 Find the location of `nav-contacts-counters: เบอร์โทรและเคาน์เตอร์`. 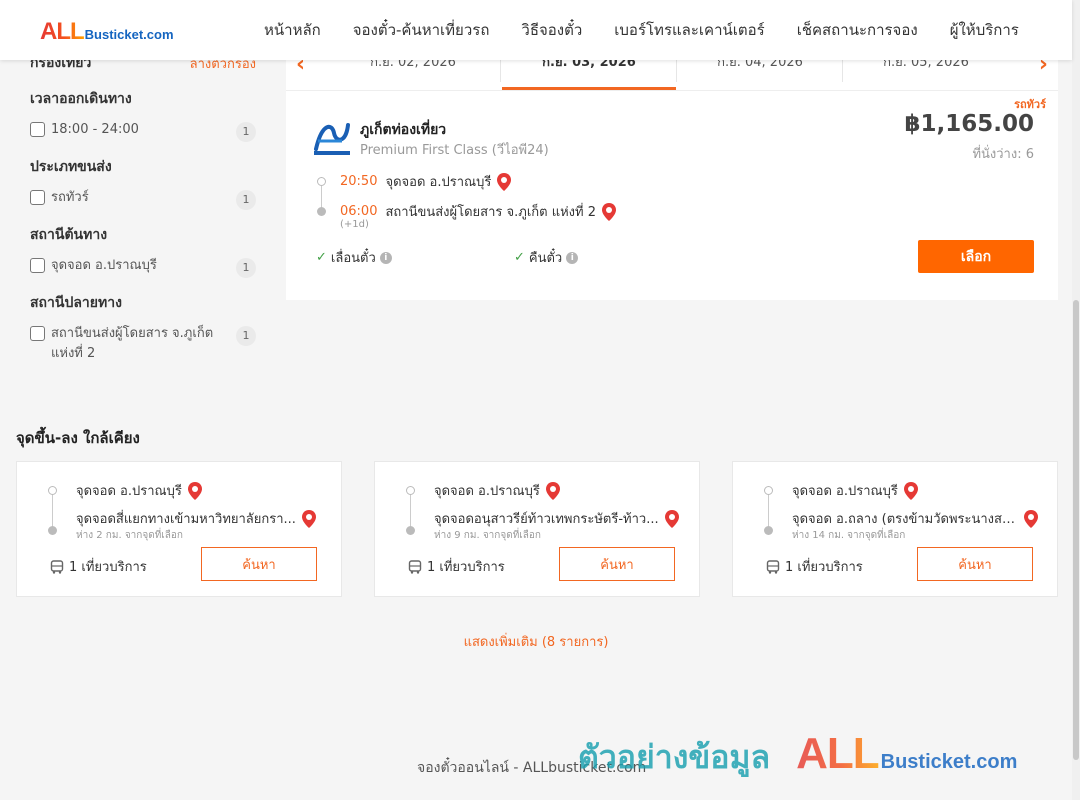

nav-contacts-counters: เบอร์โทรและเคาน์เตอร์ is located at coordinates (689, 30).